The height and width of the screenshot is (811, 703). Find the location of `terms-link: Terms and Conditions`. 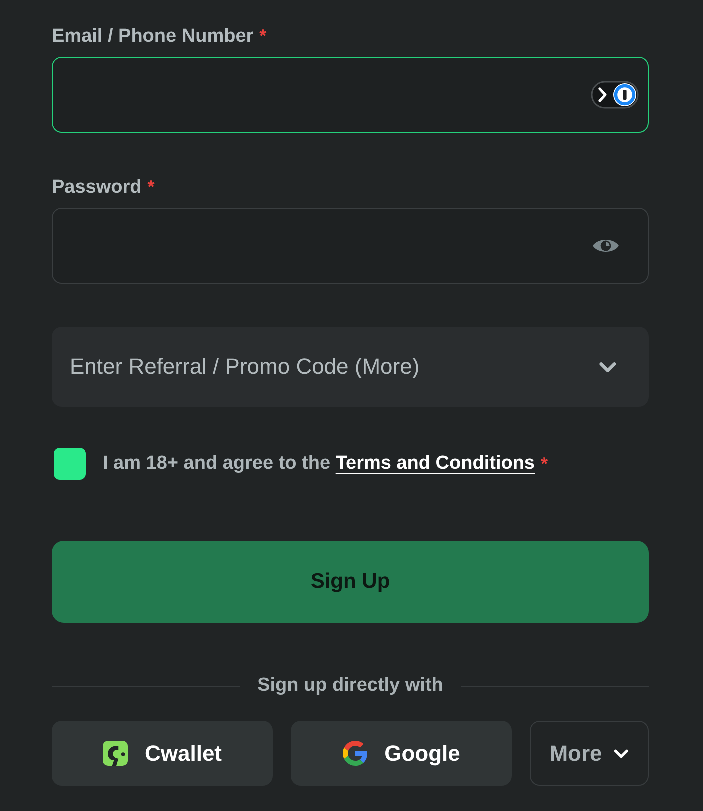

terms-link: Terms and Conditions is located at coordinates (436, 463).